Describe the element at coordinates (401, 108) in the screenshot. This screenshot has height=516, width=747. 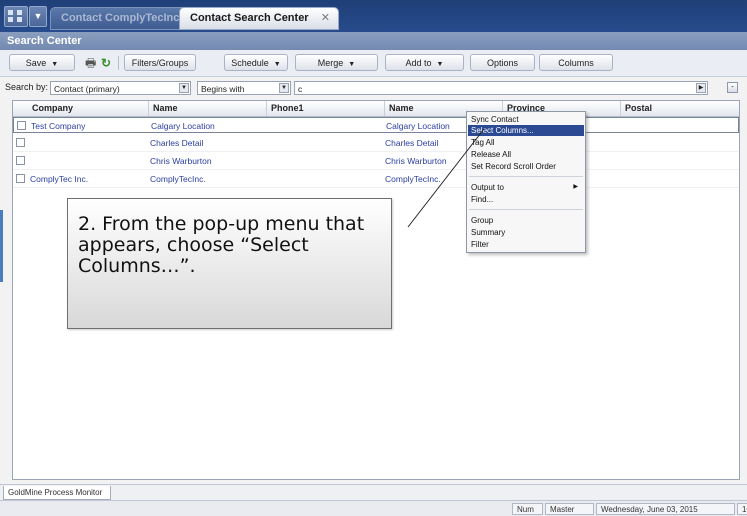
I see `column-header-name-2: Name` at that location.